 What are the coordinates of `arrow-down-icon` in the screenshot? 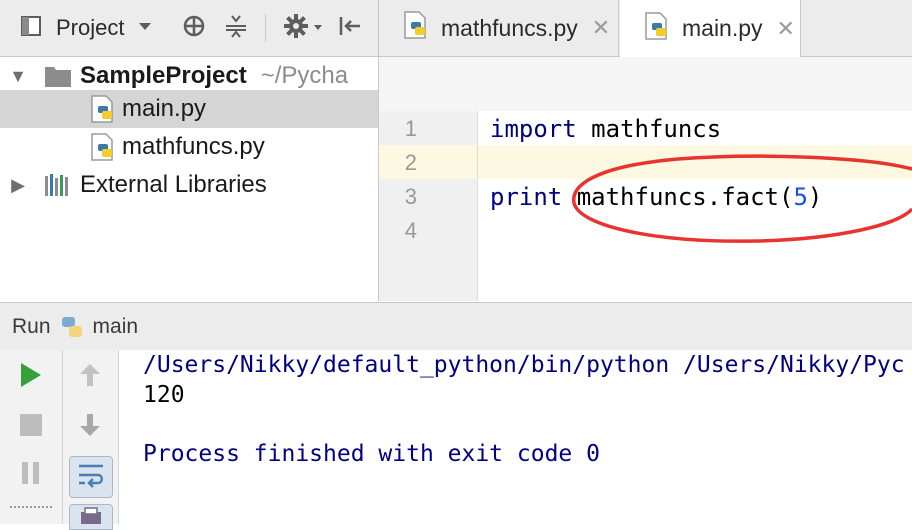 It's located at (90, 427).